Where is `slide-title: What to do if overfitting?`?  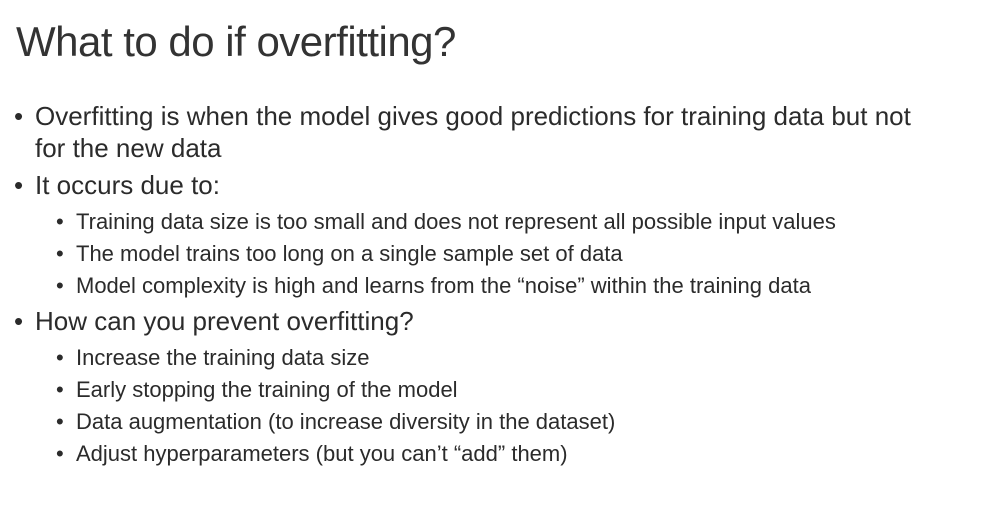
slide-title: What to do if overfitting? is located at coordinates (236, 41).